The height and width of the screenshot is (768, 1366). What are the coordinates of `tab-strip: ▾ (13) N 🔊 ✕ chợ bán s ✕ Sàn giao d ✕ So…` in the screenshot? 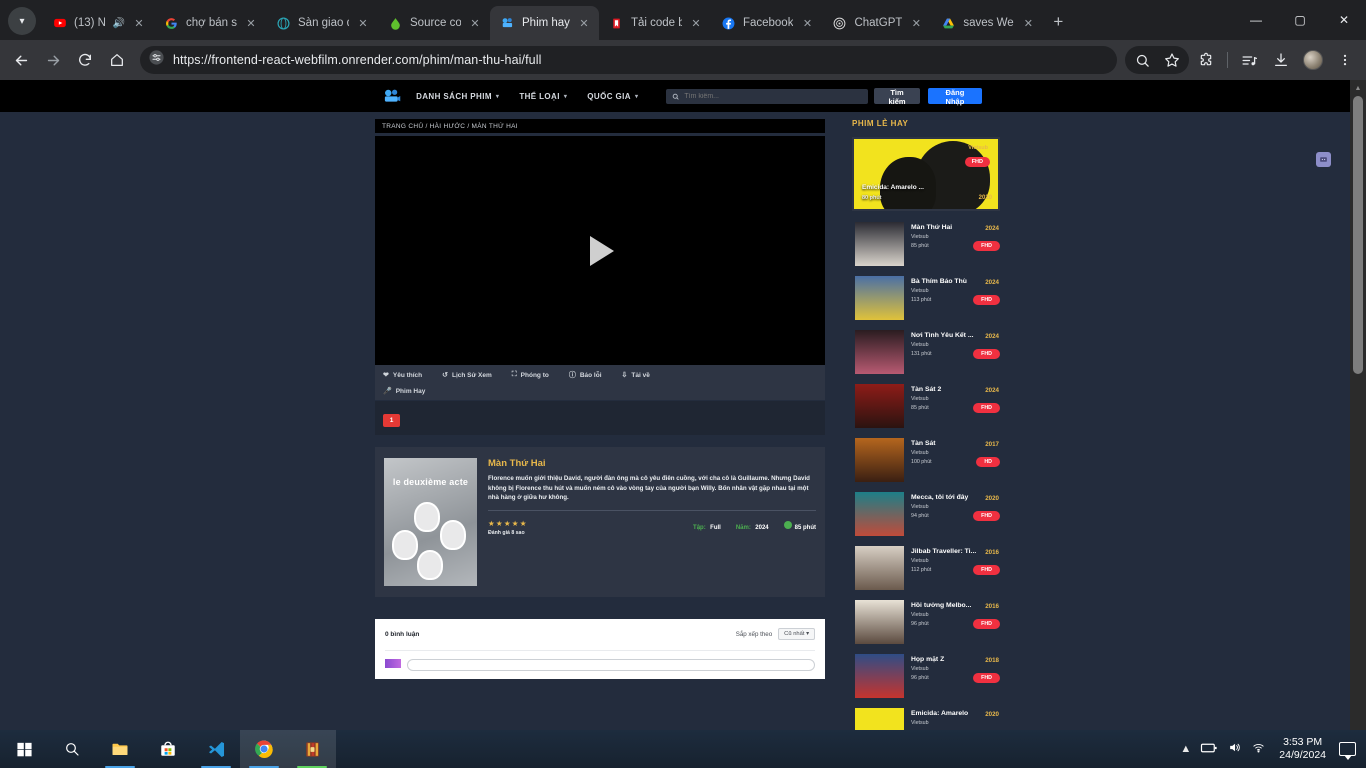 It's located at (683, 20).